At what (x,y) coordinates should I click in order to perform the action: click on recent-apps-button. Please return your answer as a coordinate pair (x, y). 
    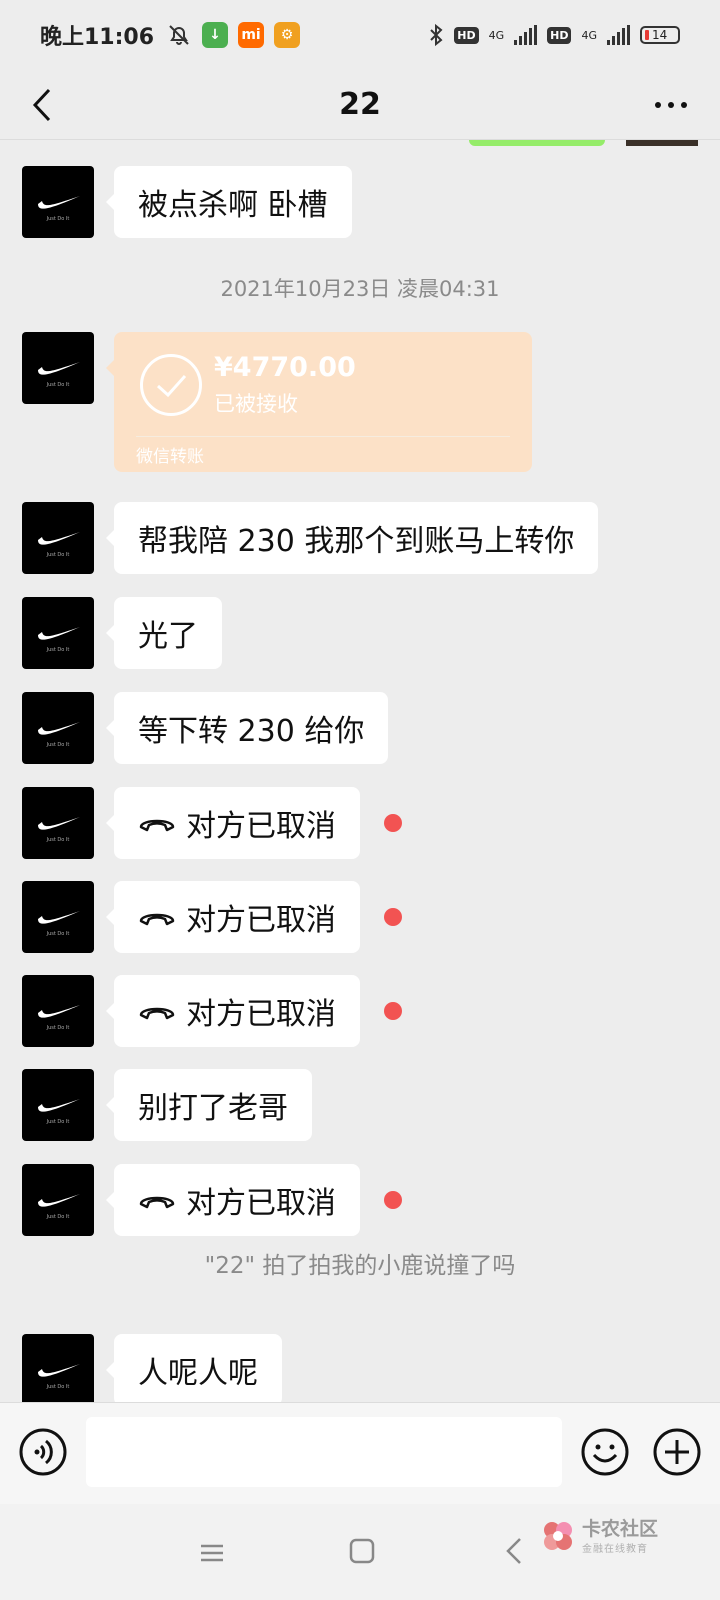
    Looking at the image, I should click on (212, 1553).